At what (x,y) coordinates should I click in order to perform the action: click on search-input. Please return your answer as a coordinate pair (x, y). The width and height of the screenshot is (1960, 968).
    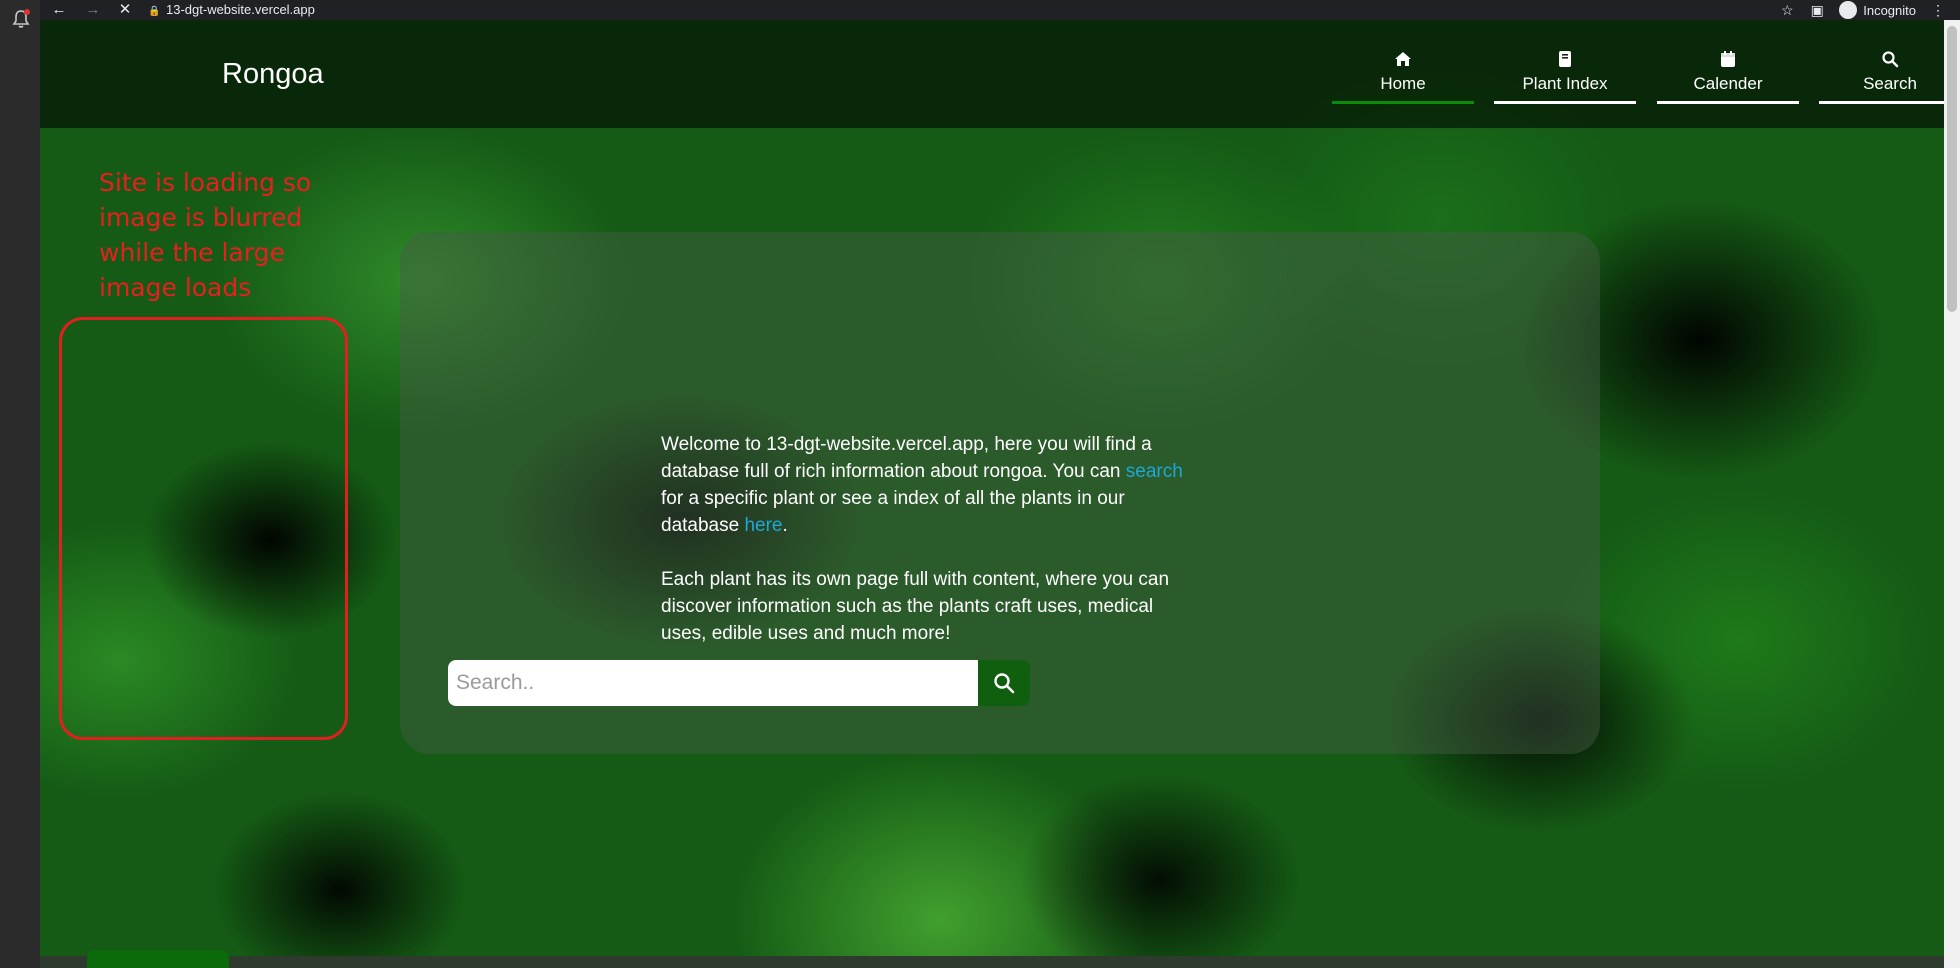
    Looking at the image, I should click on (713, 683).